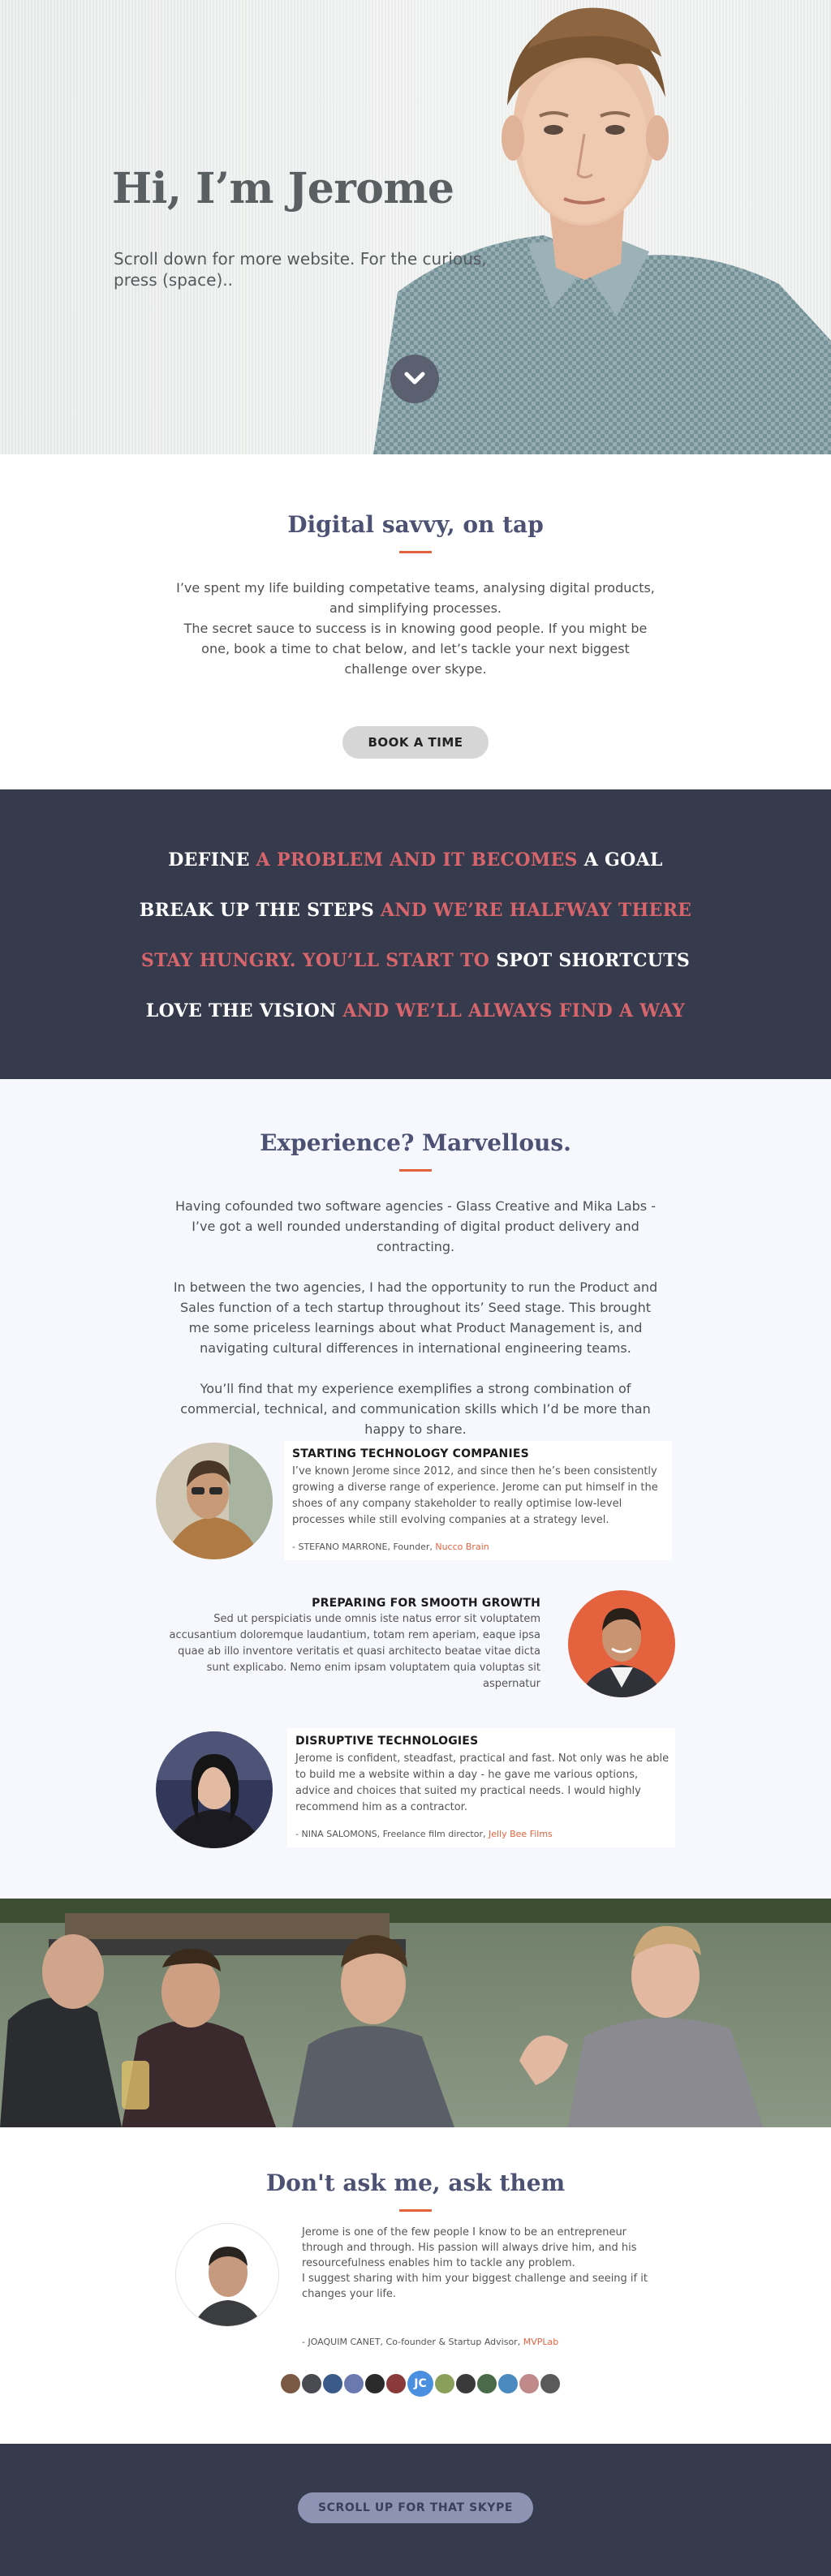  What do you see at coordinates (462, 1547) in the screenshot?
I see `company-link: Nucco Brain` at bounding box center [462, 1547].